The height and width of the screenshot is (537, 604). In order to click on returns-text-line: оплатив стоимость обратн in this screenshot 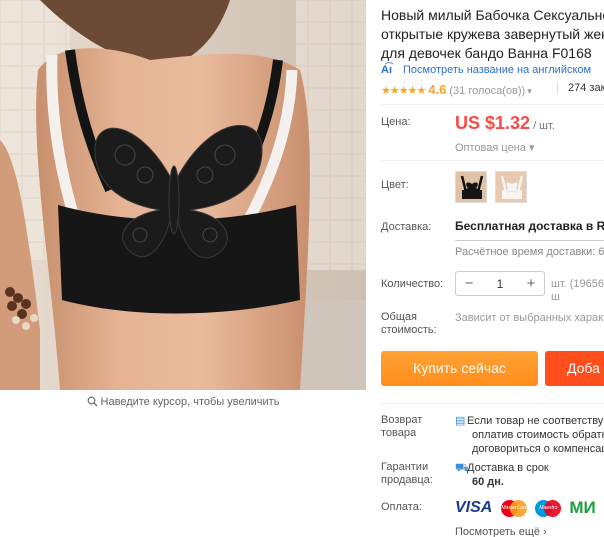, I will do `click(538, 435)`.